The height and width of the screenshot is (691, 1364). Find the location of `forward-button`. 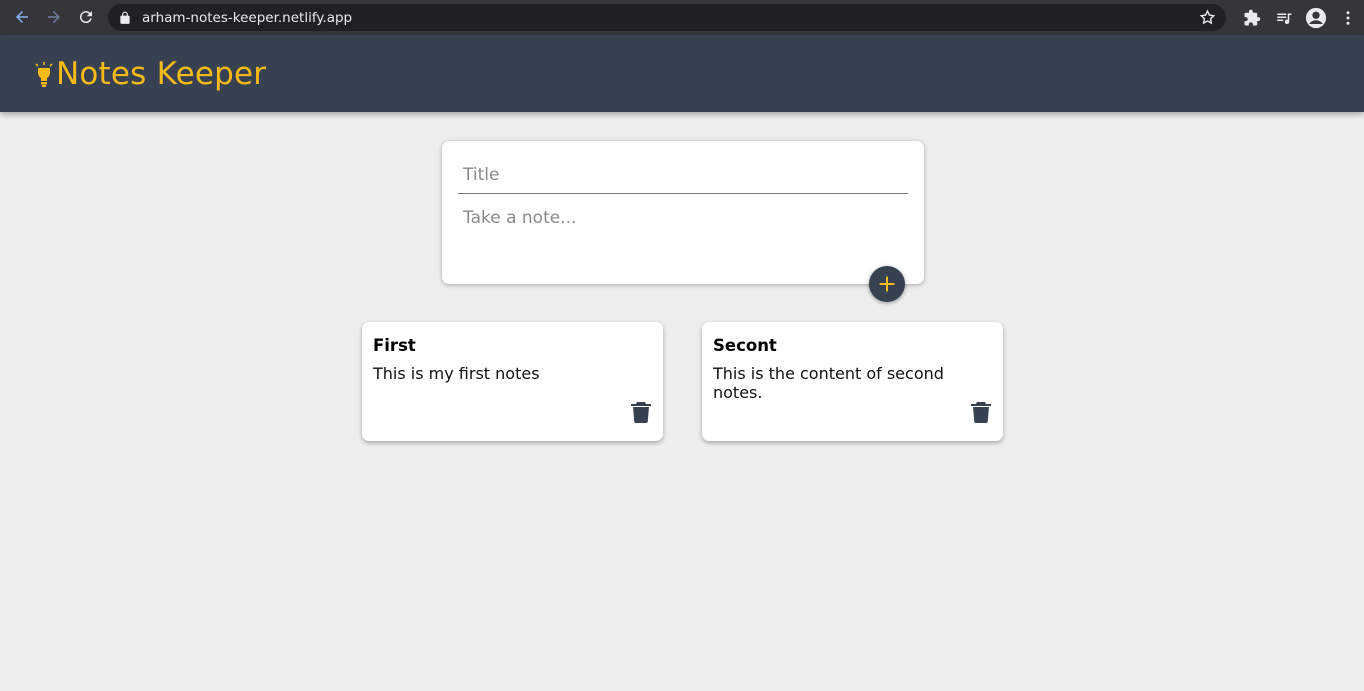

forward-button is located at coordinates (54, 17).